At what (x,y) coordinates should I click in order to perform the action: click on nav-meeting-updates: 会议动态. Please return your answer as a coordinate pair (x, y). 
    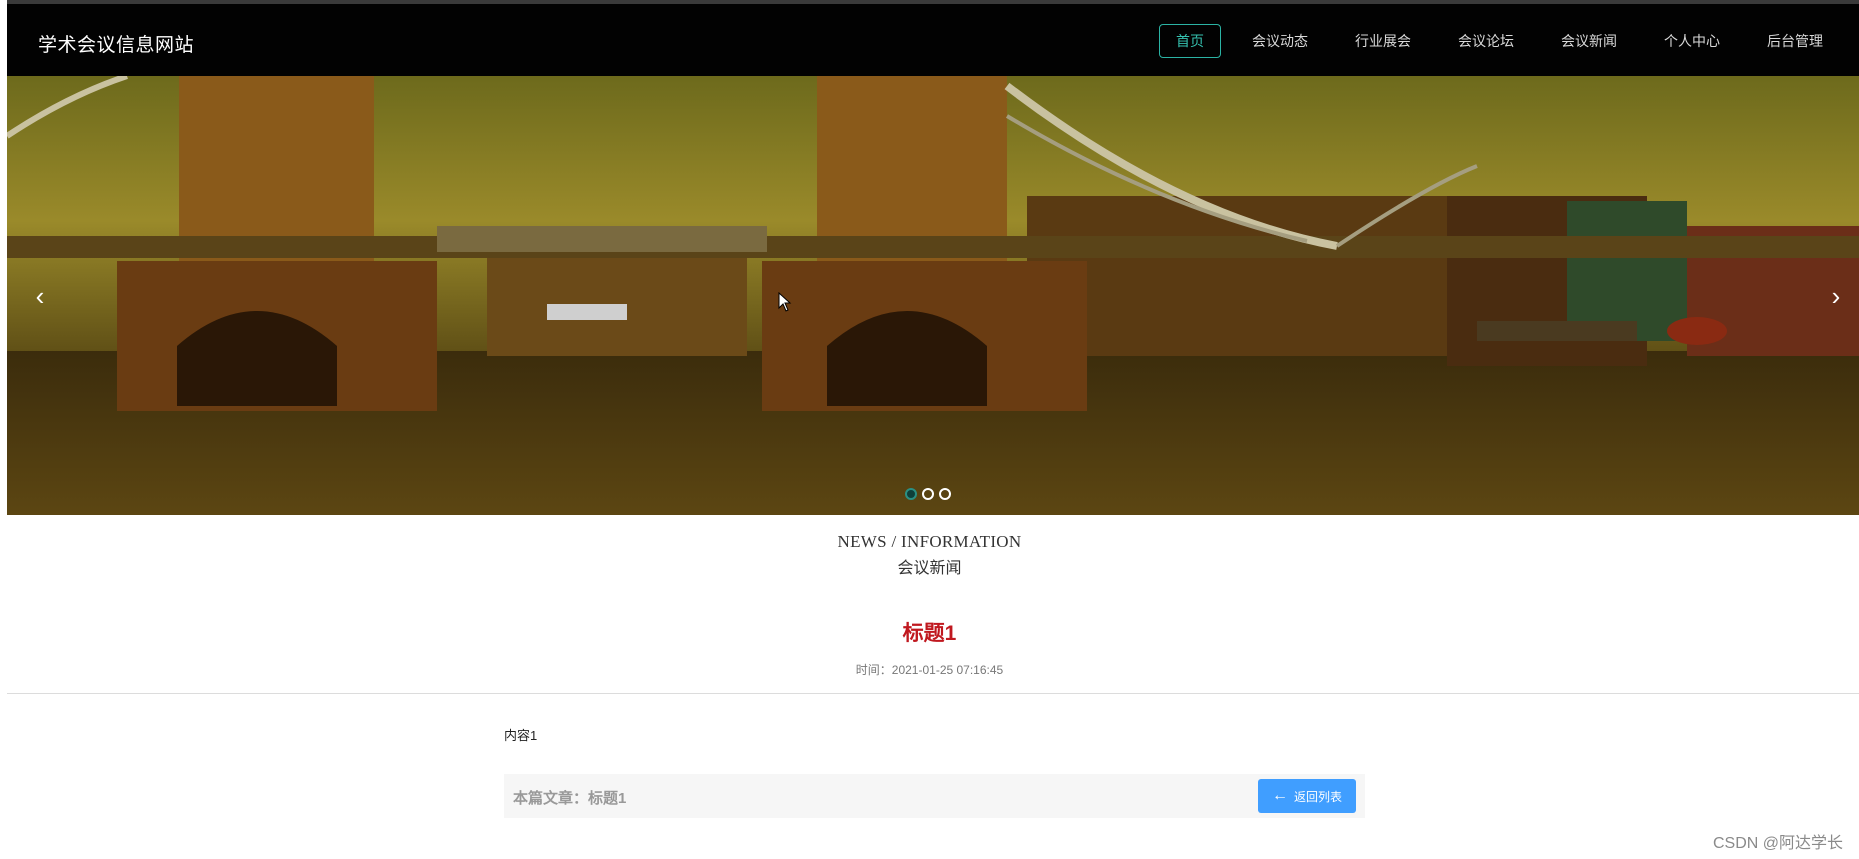
    Looking at the image, I should click on (1280, 41).